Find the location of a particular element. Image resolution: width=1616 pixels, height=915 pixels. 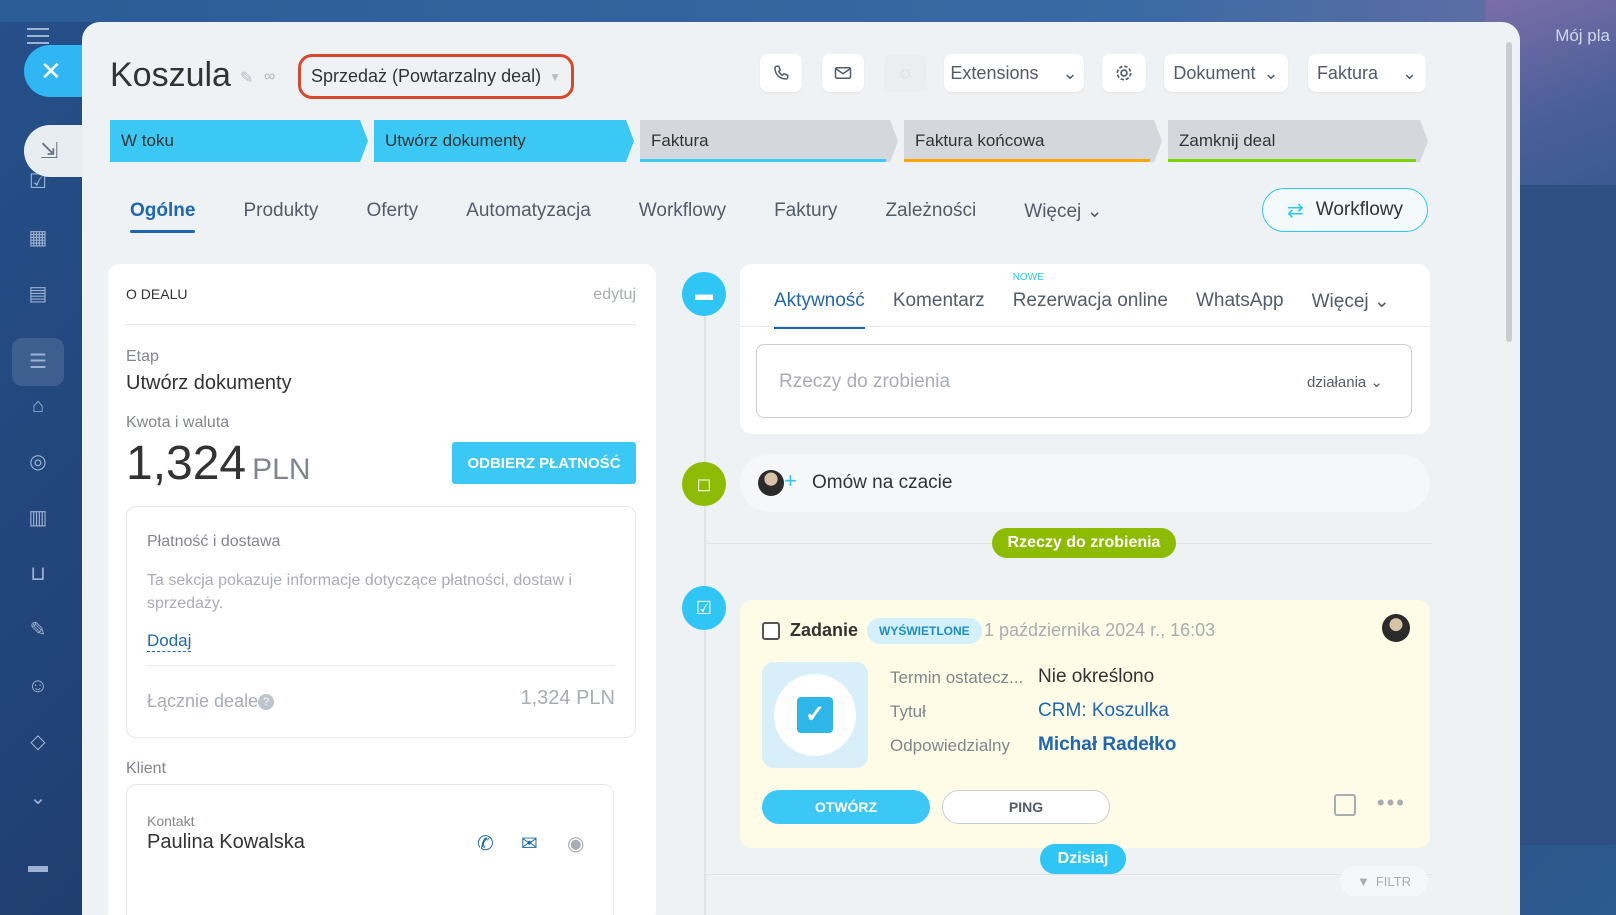

box-icon: ◇ is located at coordinates (38, 742).